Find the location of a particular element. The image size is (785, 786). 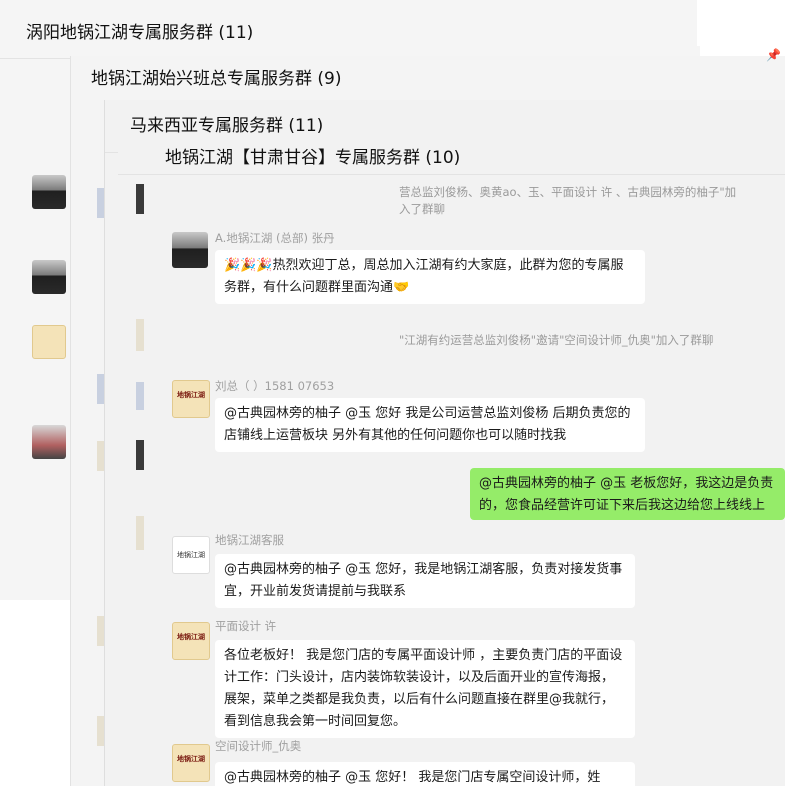

sender-name: 空间设计师_仇奥 is located at coordinates (258, 746).